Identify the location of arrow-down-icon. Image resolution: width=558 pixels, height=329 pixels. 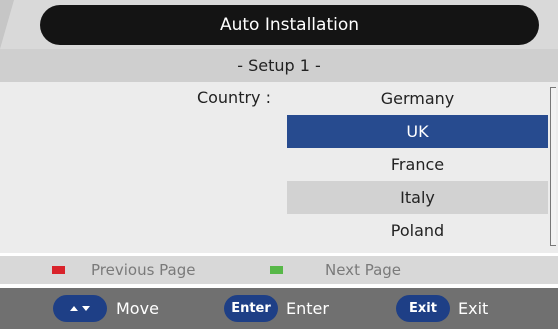
(86, 308).